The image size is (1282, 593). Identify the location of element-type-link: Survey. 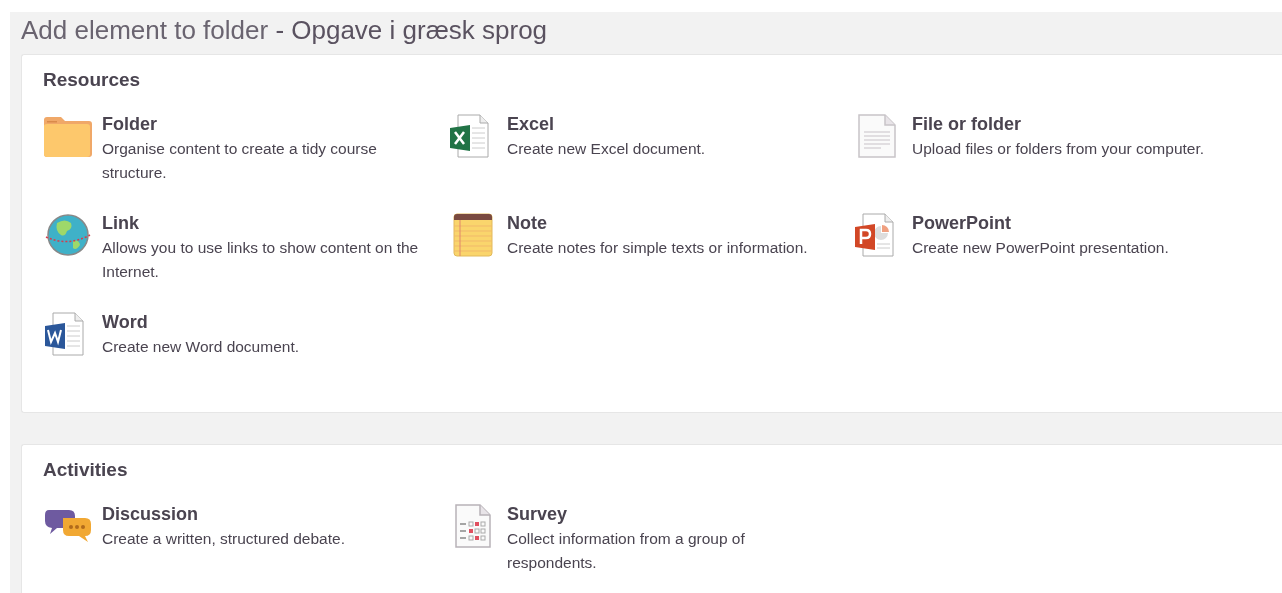
(537, 514).